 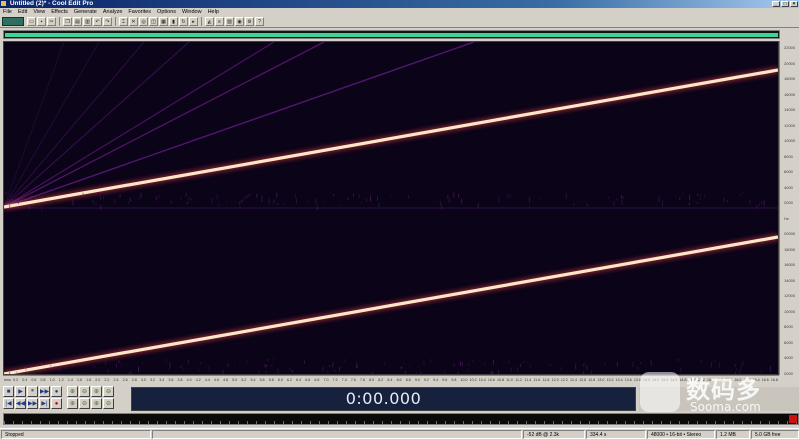 What do you see at coordinates (20, 391) in the screenshot?
I see `play-button: ▶` at bounding box center [20, 391].